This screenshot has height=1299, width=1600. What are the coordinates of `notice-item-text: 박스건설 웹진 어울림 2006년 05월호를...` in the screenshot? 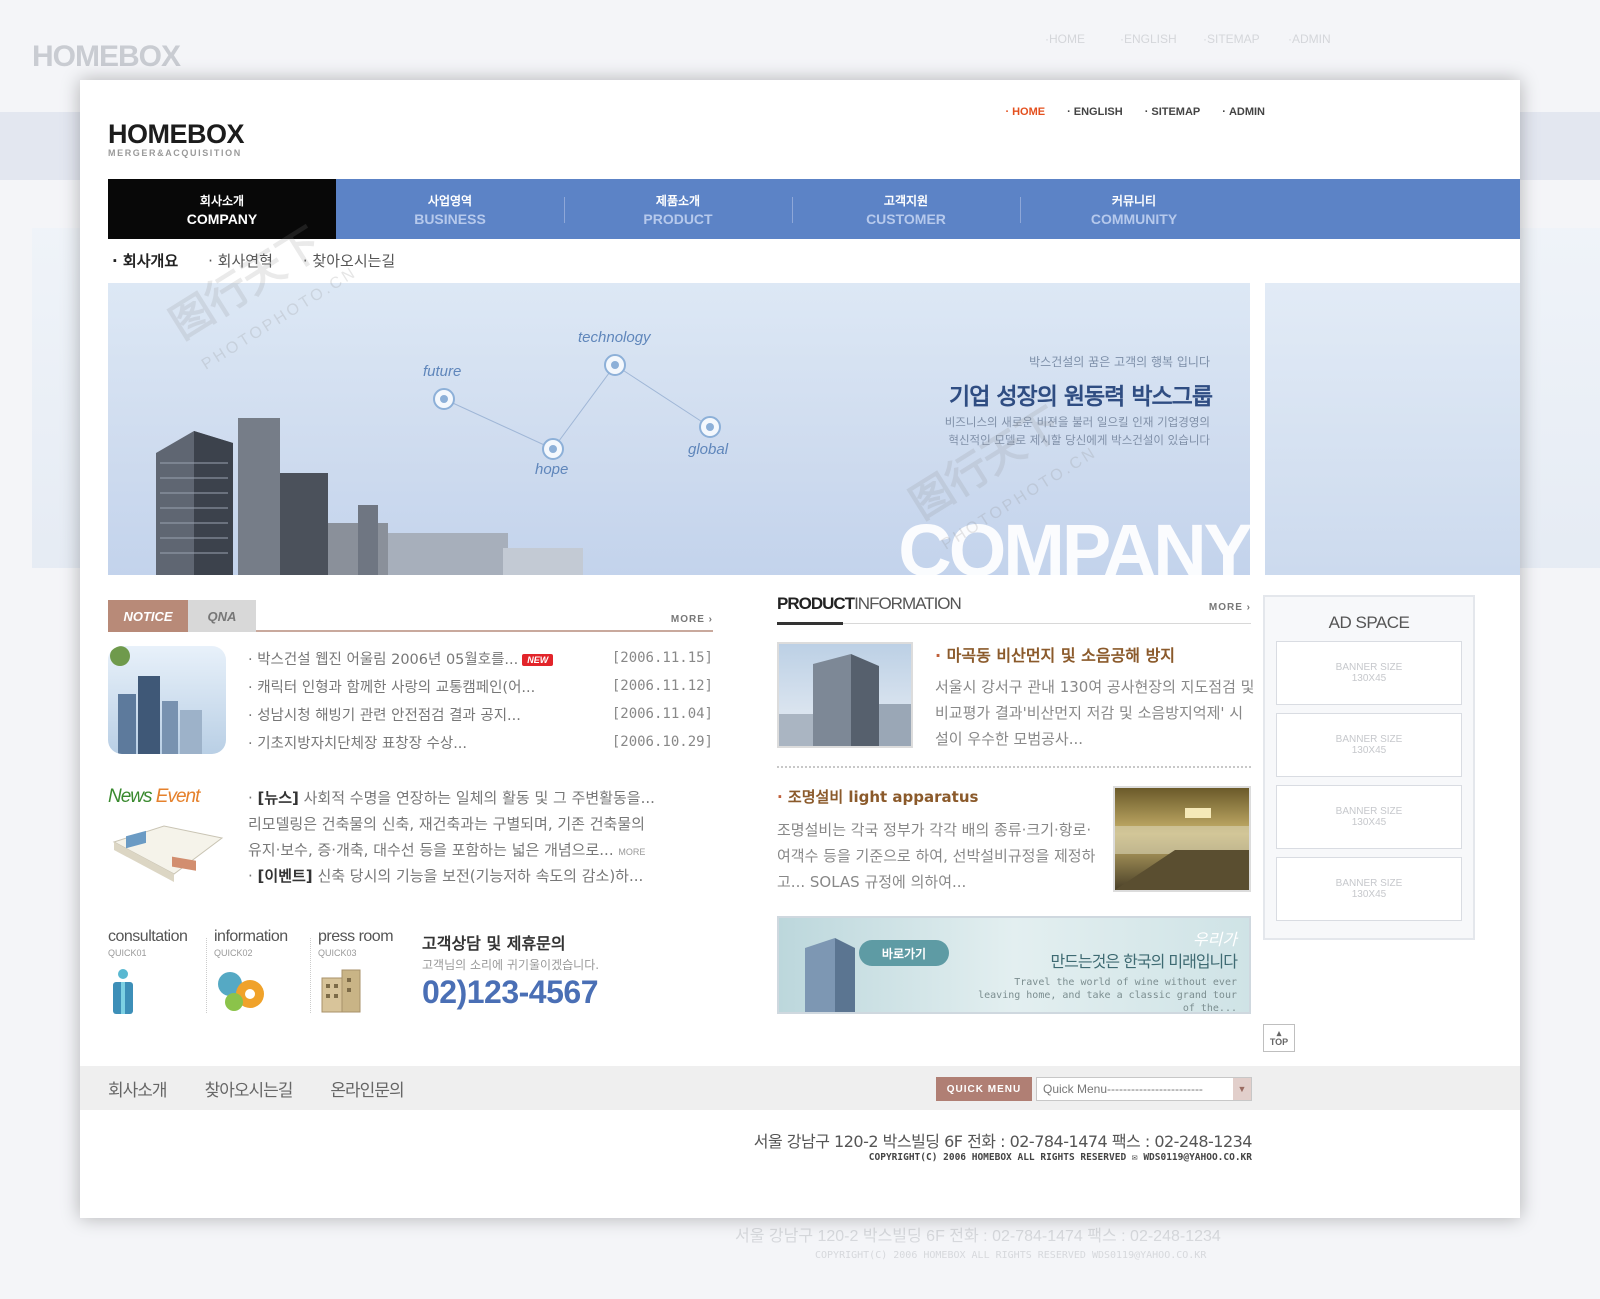 It's located at (388, 659).